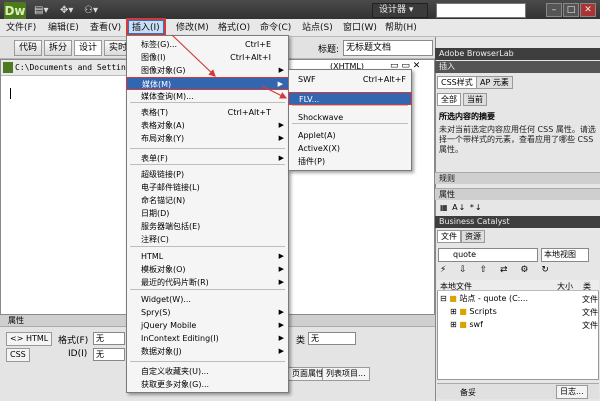 The width and height of the screenshot is (600, 401). Describe the element at coordinates (517, 178) in the screenshot. I see `rules-header: 规则` at that location.